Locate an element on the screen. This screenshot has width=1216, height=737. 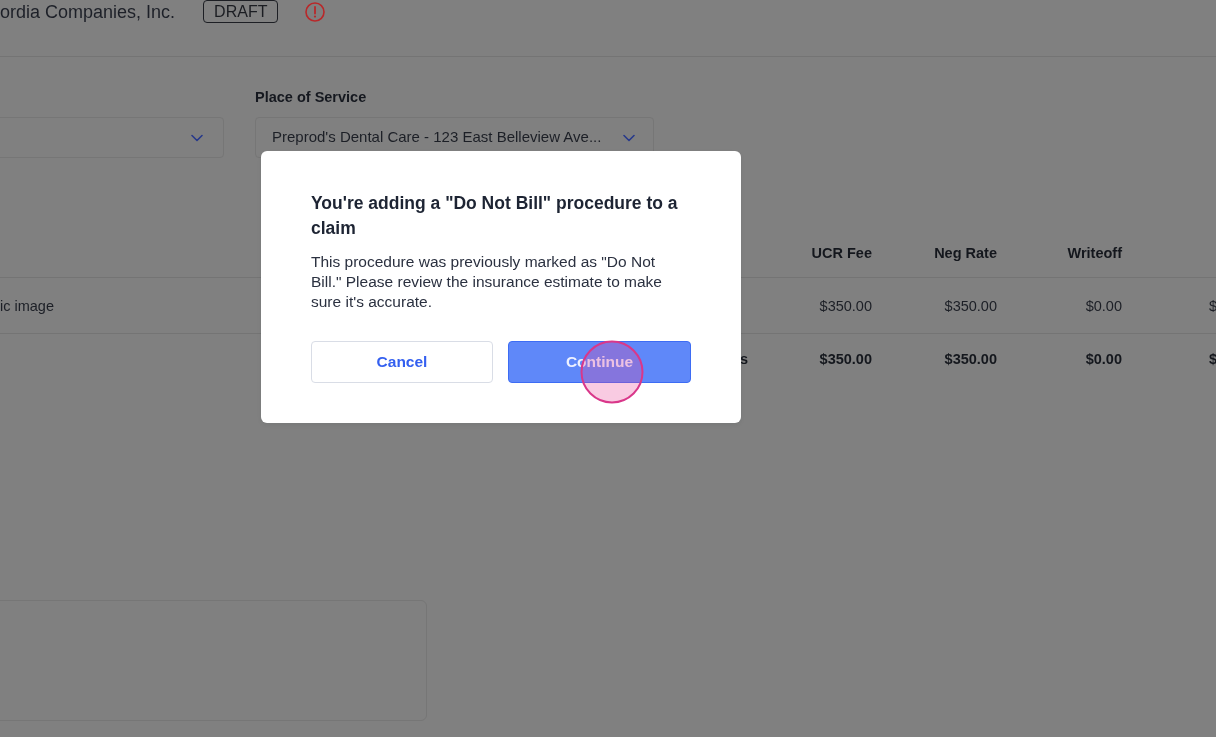
warning-icon is located at coordinates (315, 12).